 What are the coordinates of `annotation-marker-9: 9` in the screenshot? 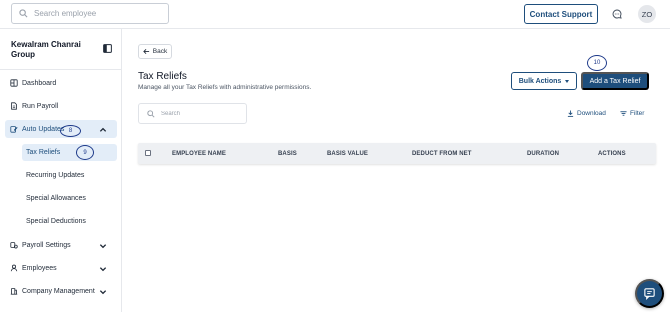 It's located at (85, 152).